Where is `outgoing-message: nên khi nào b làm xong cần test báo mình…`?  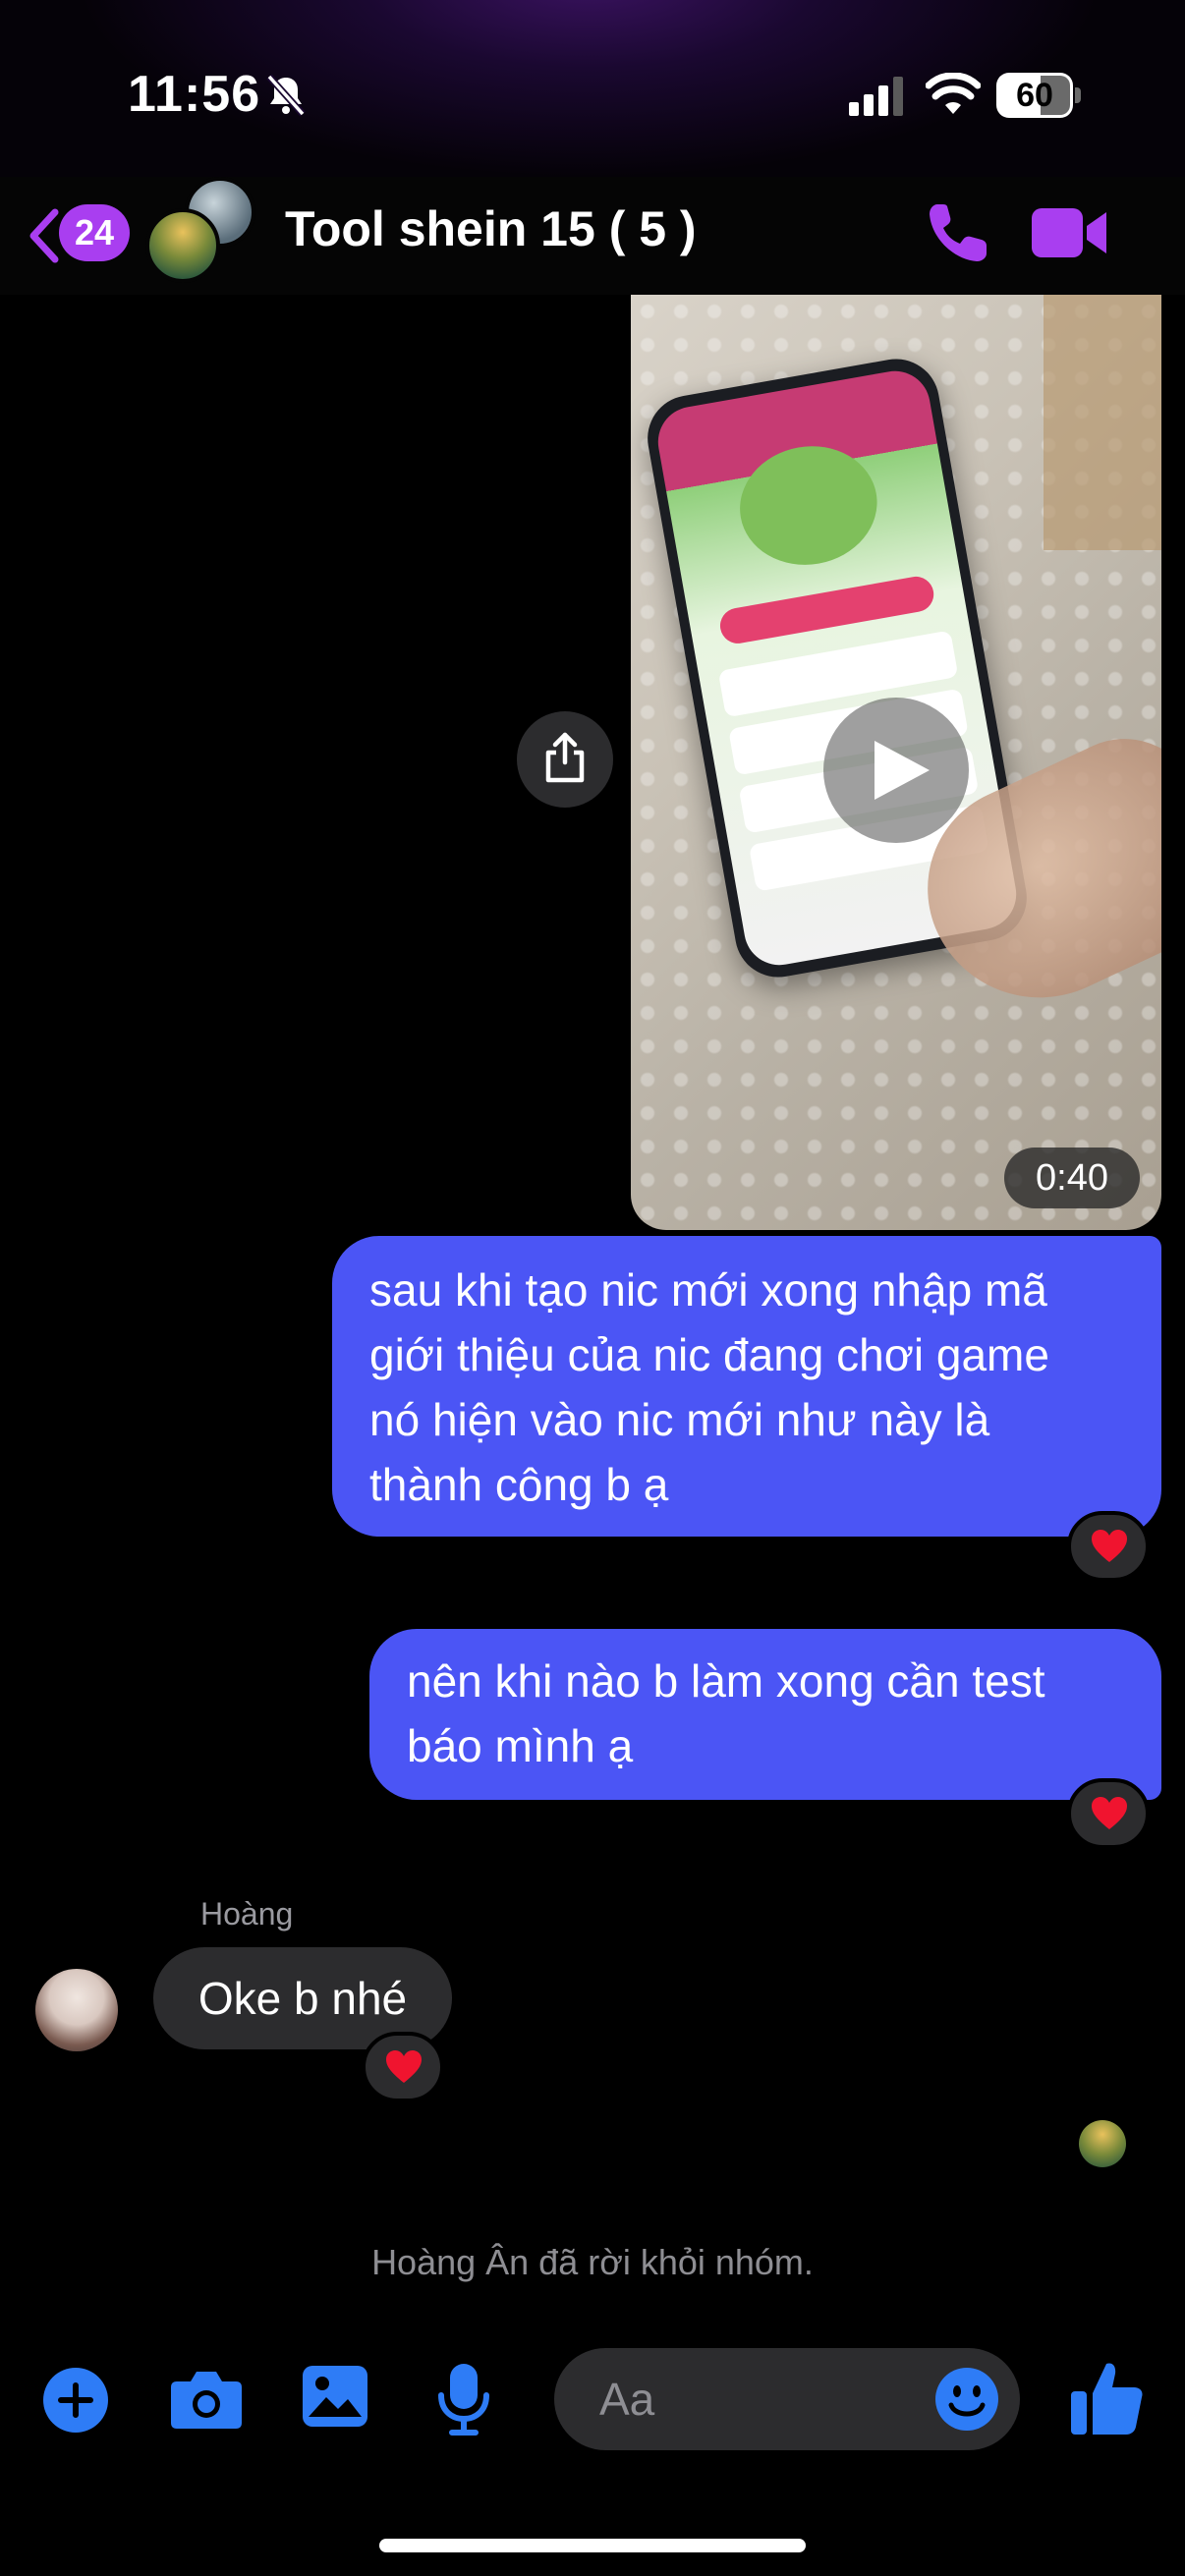
outgoing-message: nên khi nào b làm xong cần test báo mình… is located at coordinates (765, 1714).